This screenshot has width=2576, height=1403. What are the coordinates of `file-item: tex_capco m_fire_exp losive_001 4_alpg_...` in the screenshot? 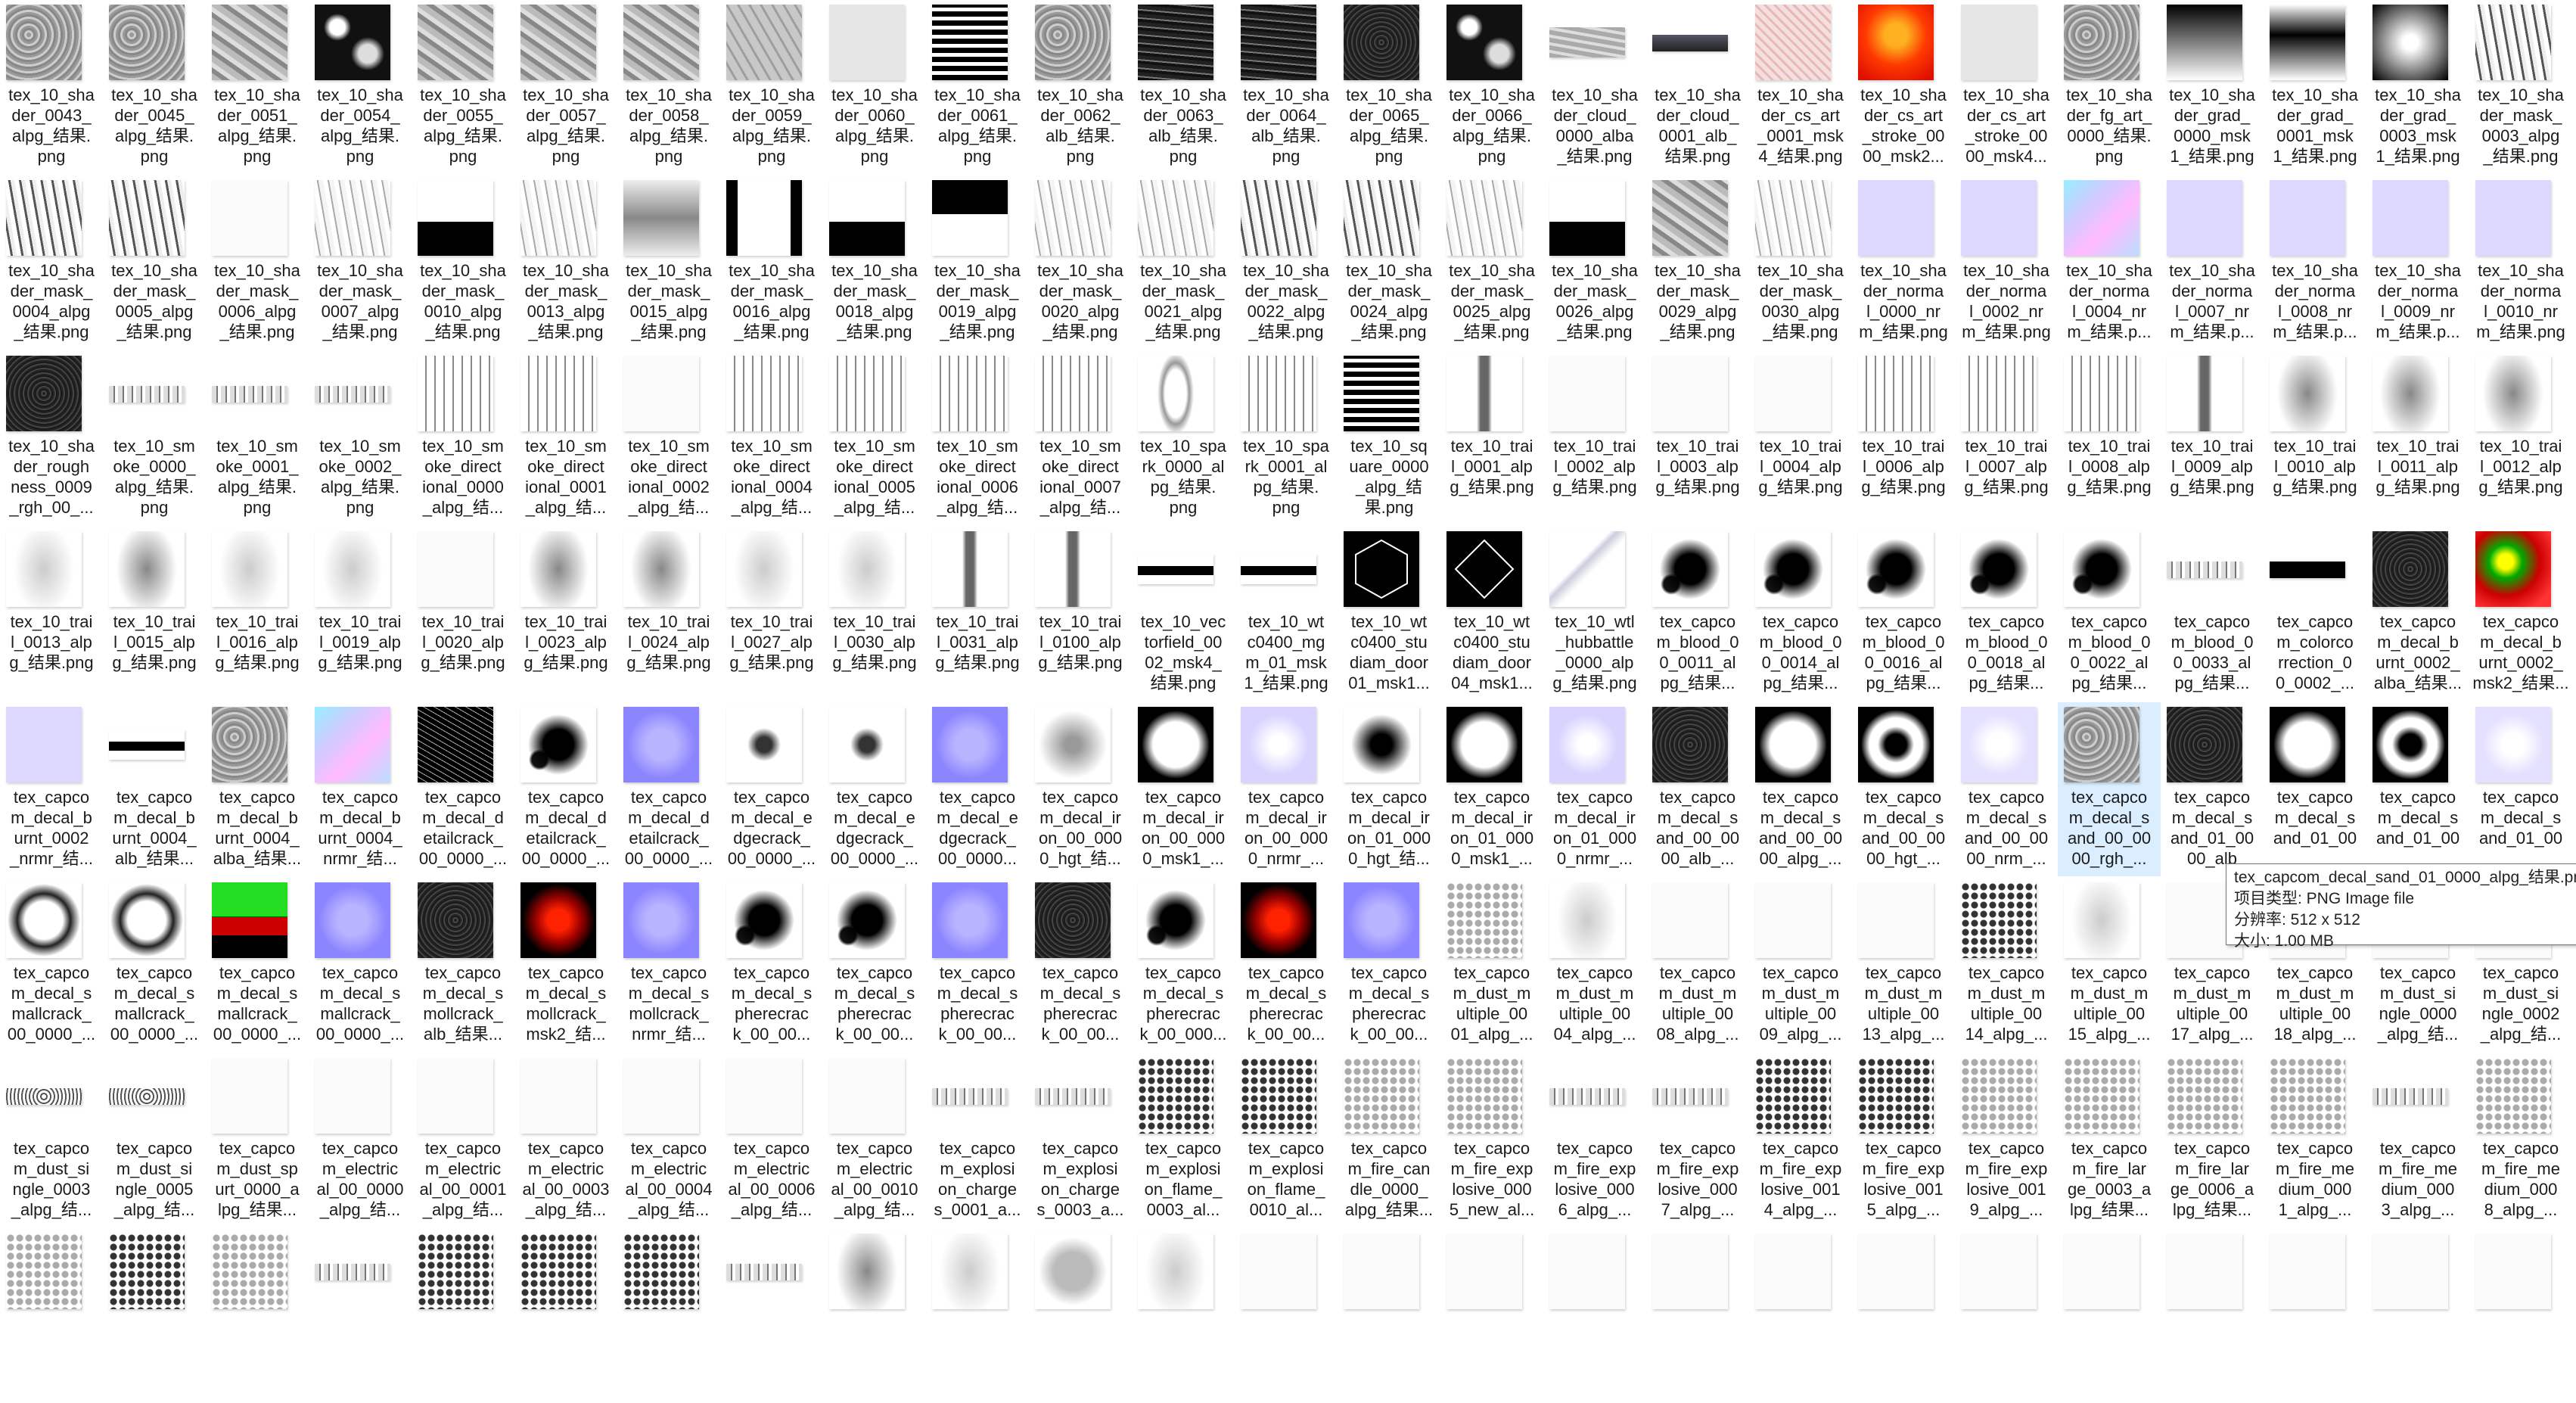 It's located at (1800, 1140).